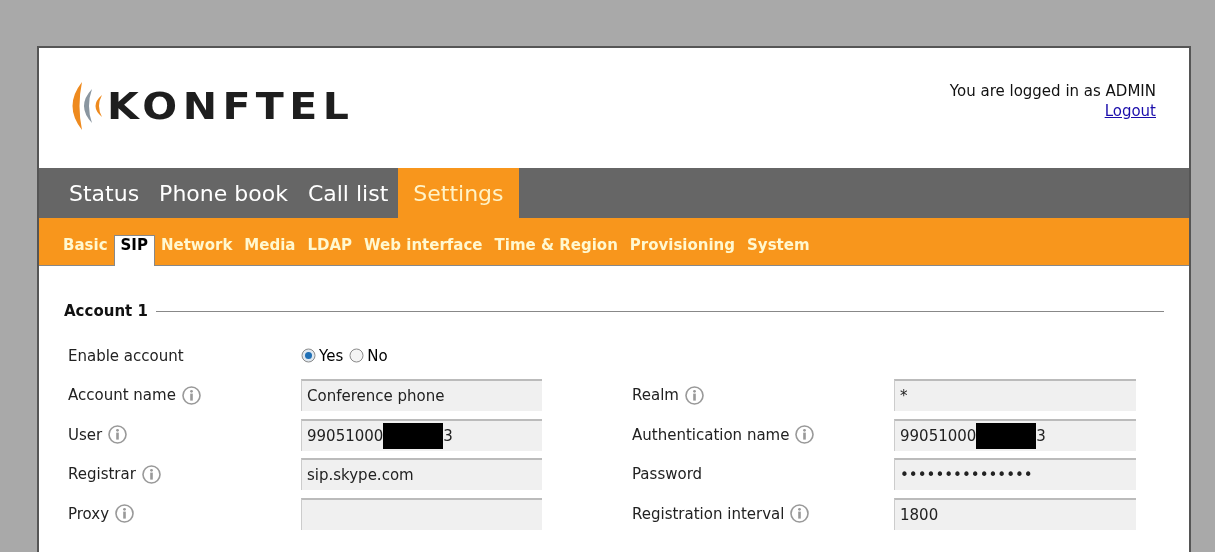 This screenshot has height=552, width=1215. I want to click on field-label: Realm, so click(655, 395).